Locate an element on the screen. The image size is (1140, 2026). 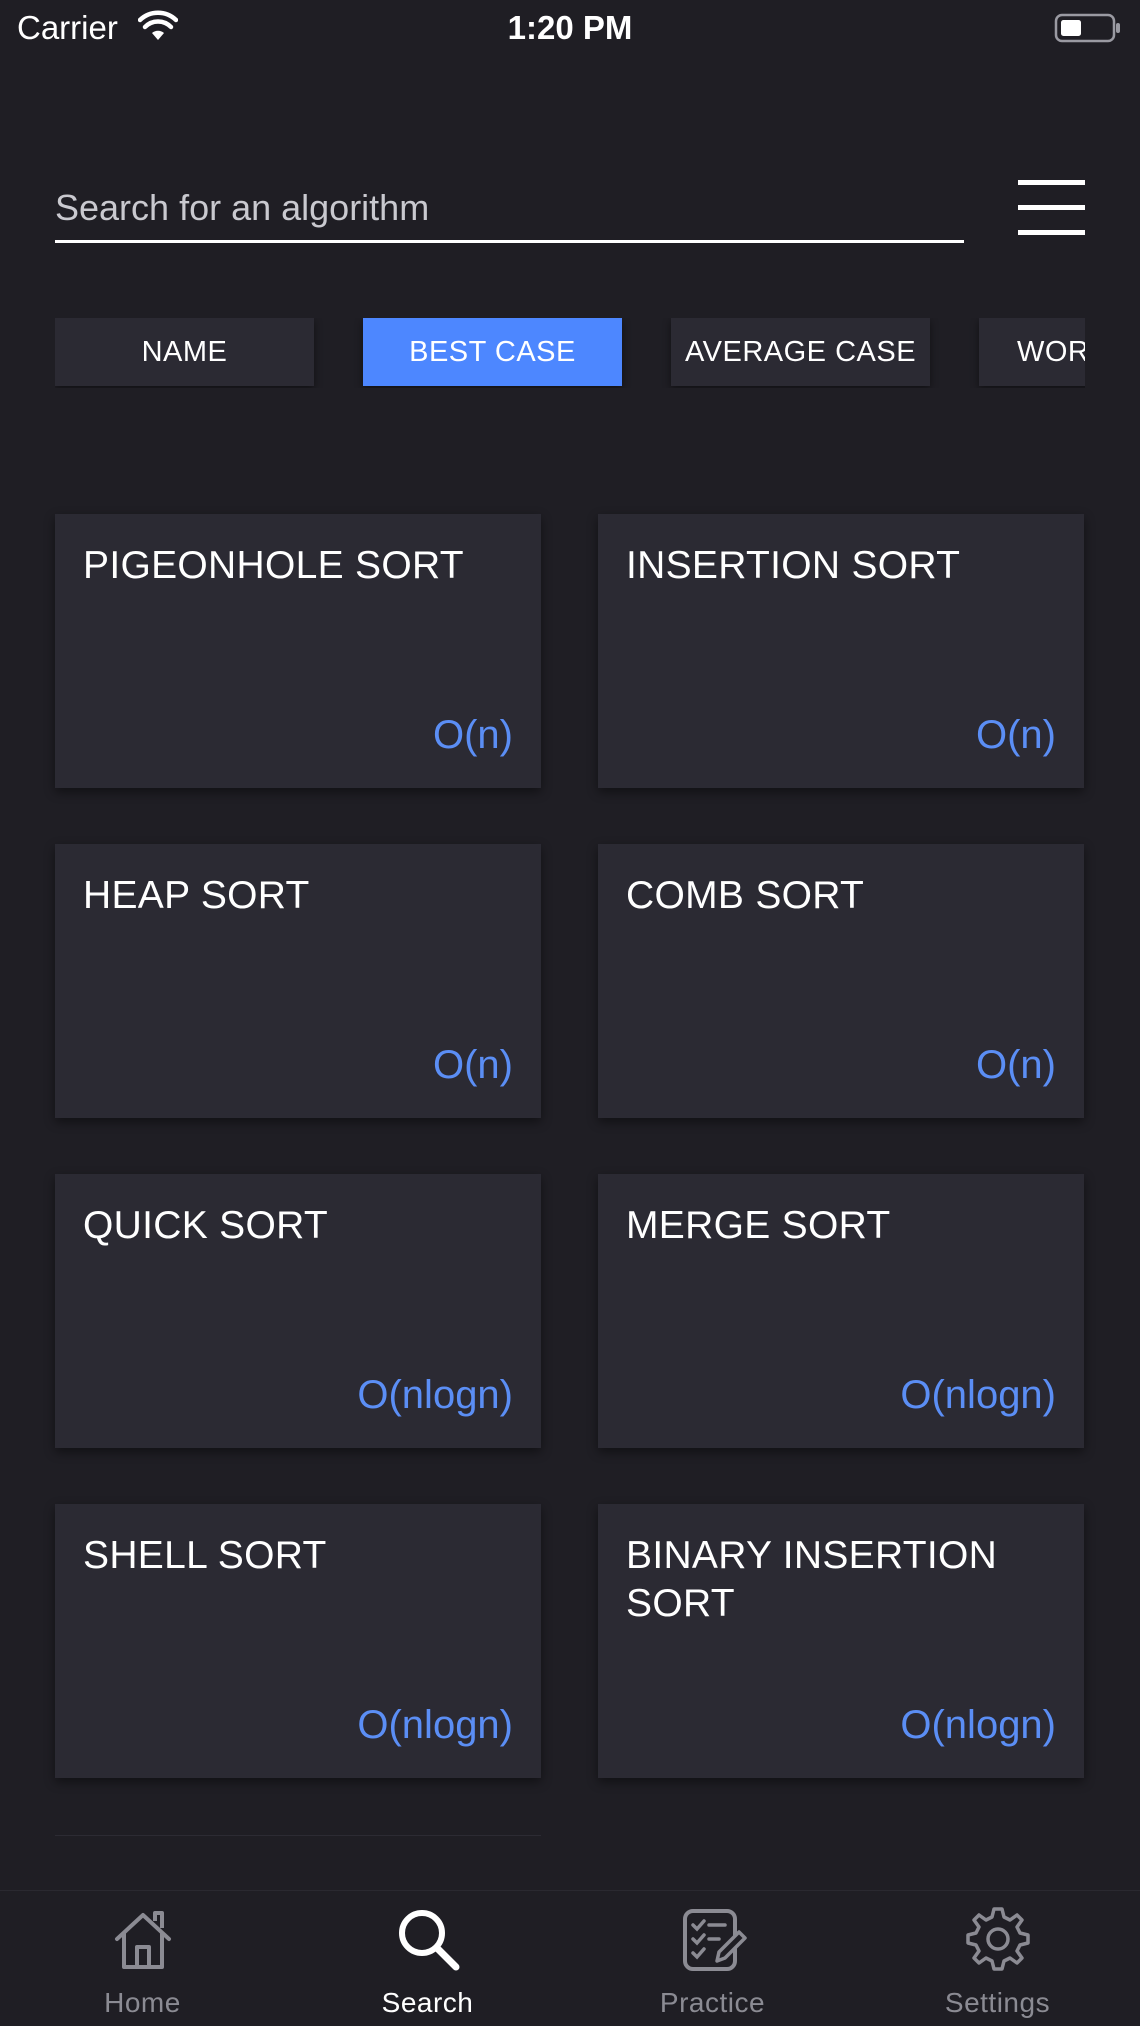
algorithm-card: PIGEONHOLE SORT O(n) is located at coordinates (298, 651).